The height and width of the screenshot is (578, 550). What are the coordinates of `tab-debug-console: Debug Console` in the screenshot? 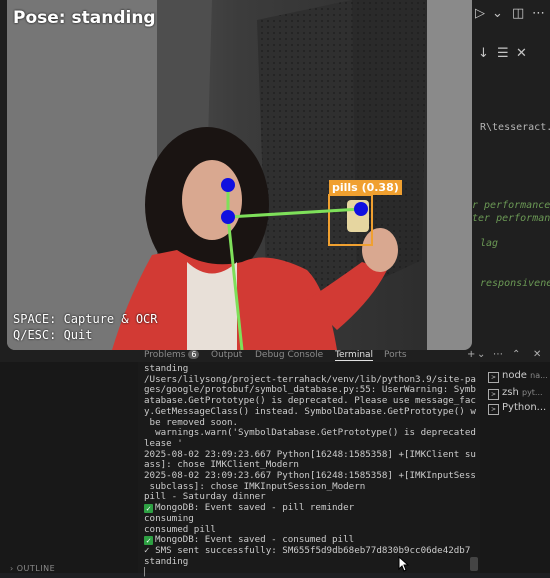 It's located at (289, 355).